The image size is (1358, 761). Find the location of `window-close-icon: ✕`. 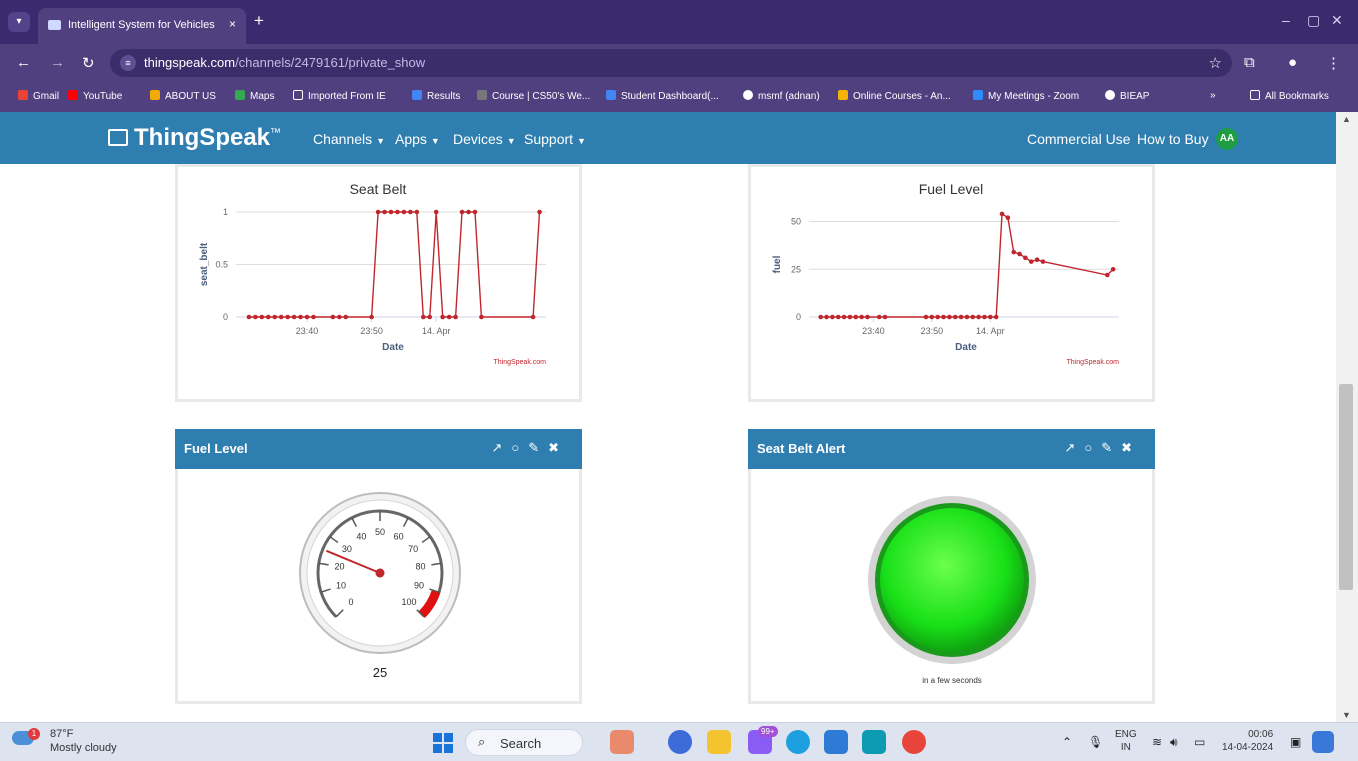

window-close-icon: ✕ is located at coordinates (1337, 20).